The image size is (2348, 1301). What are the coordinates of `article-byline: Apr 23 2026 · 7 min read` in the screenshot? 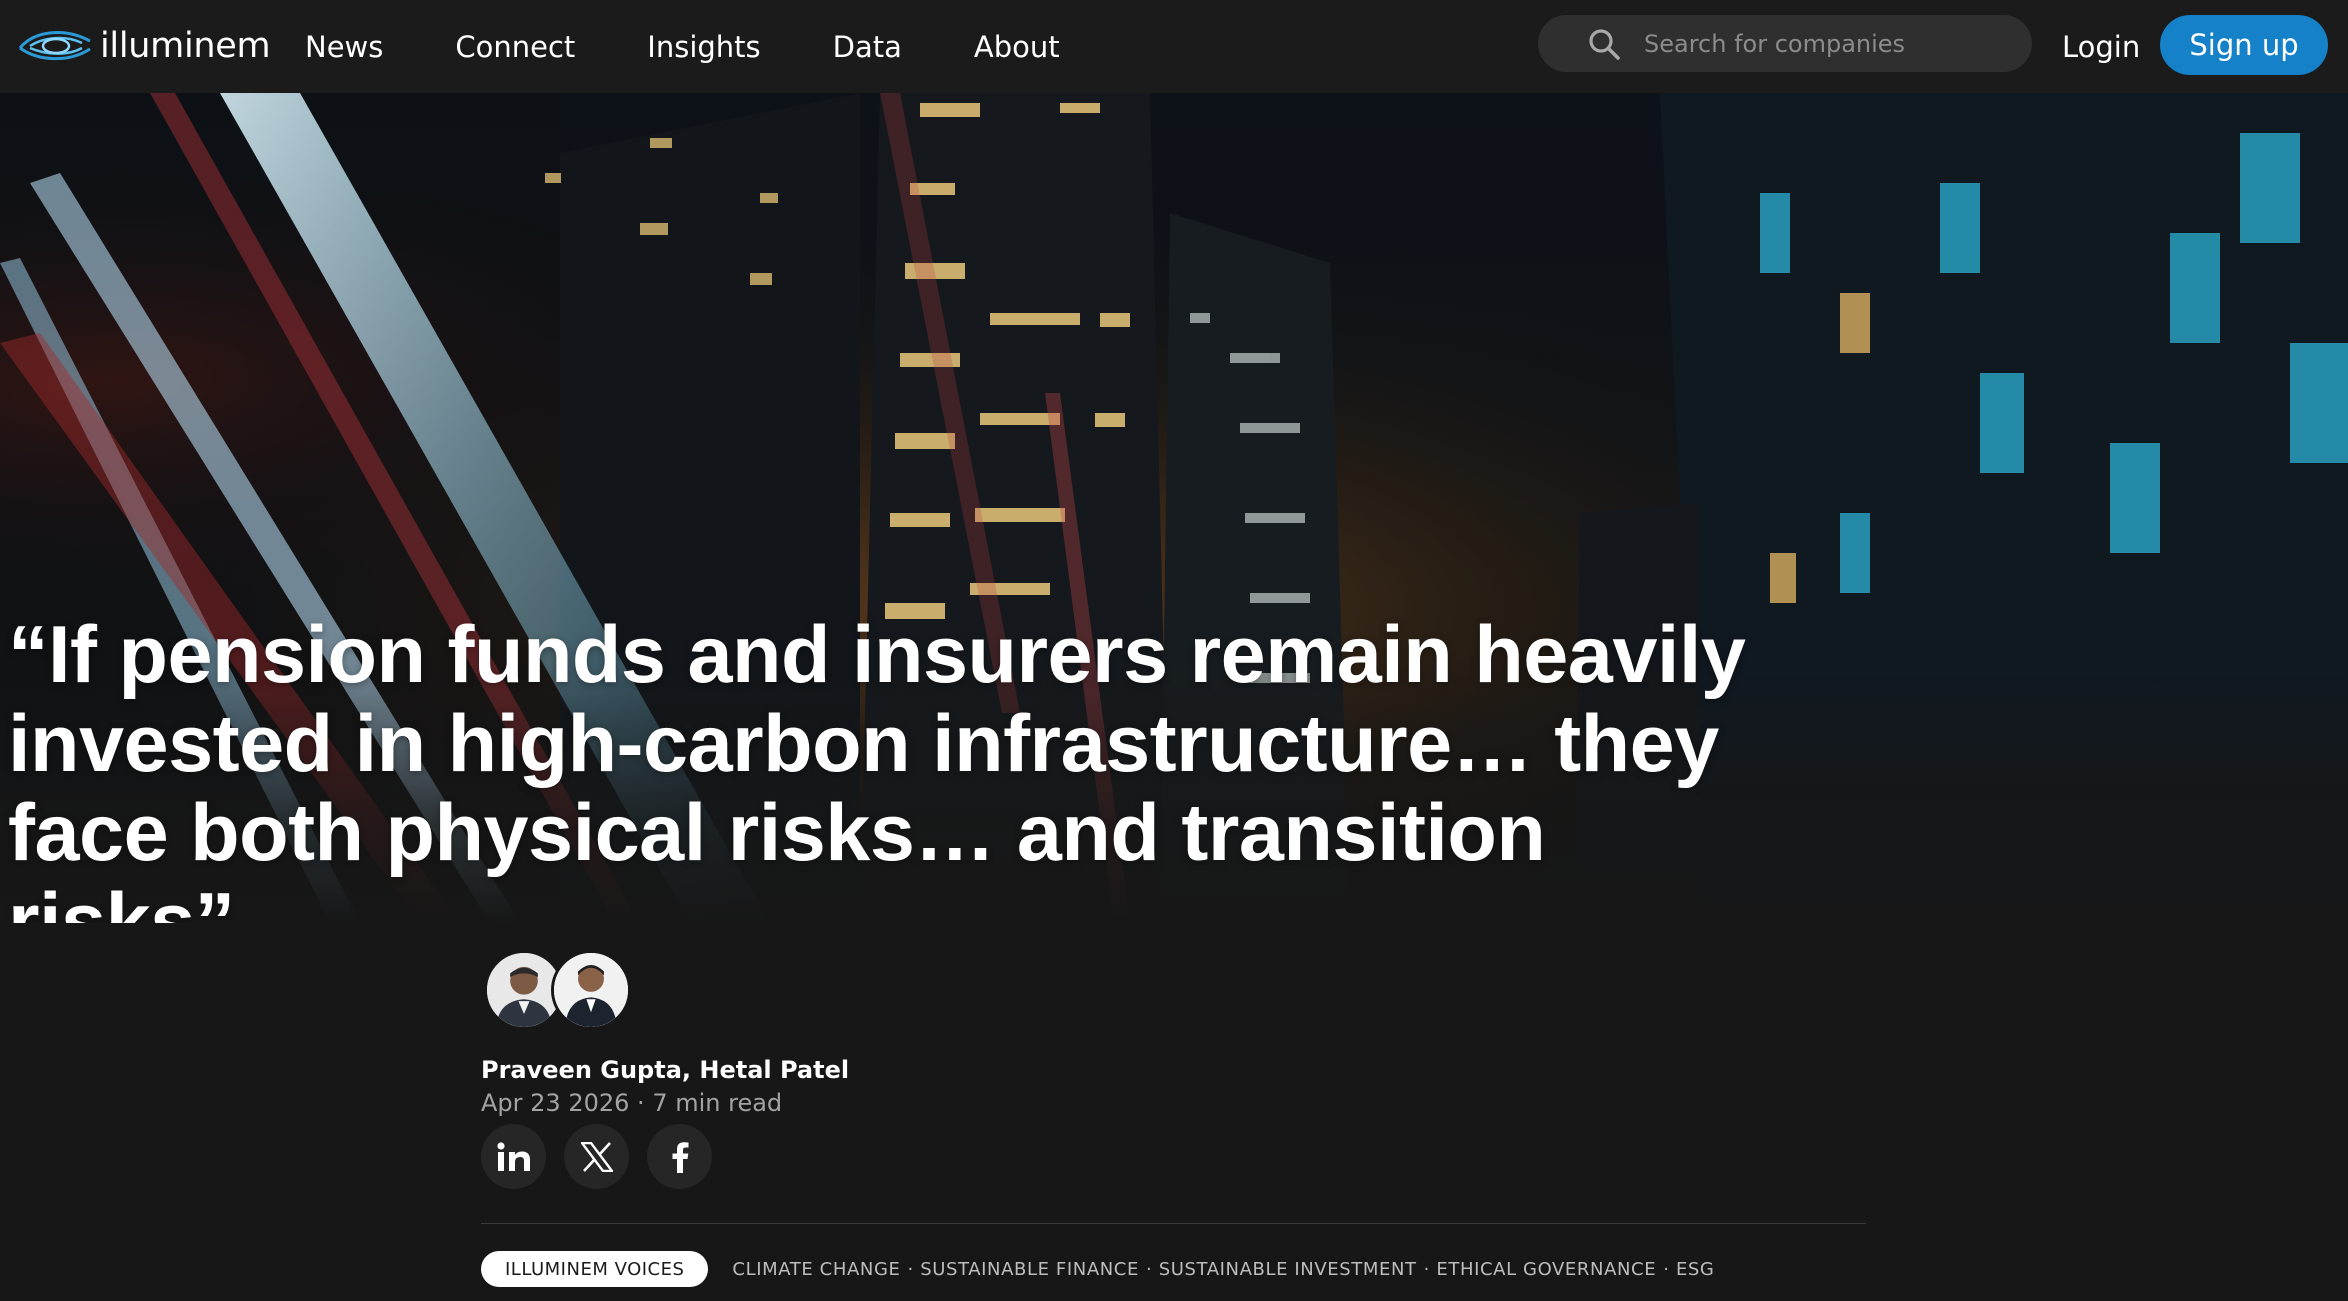 It's located at (631, 1103).